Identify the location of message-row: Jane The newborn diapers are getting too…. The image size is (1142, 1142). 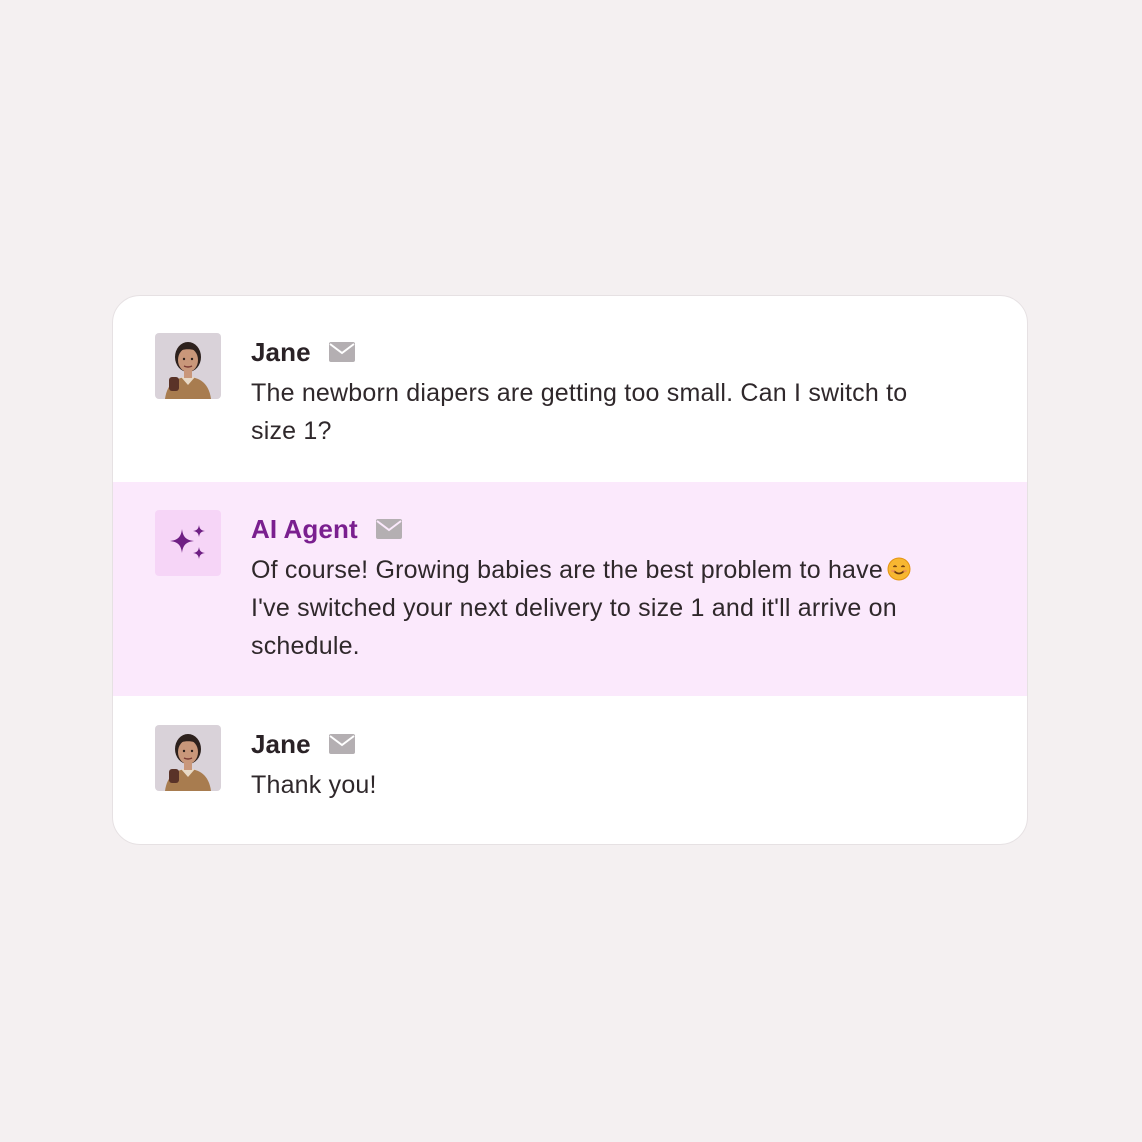
(570, 389).